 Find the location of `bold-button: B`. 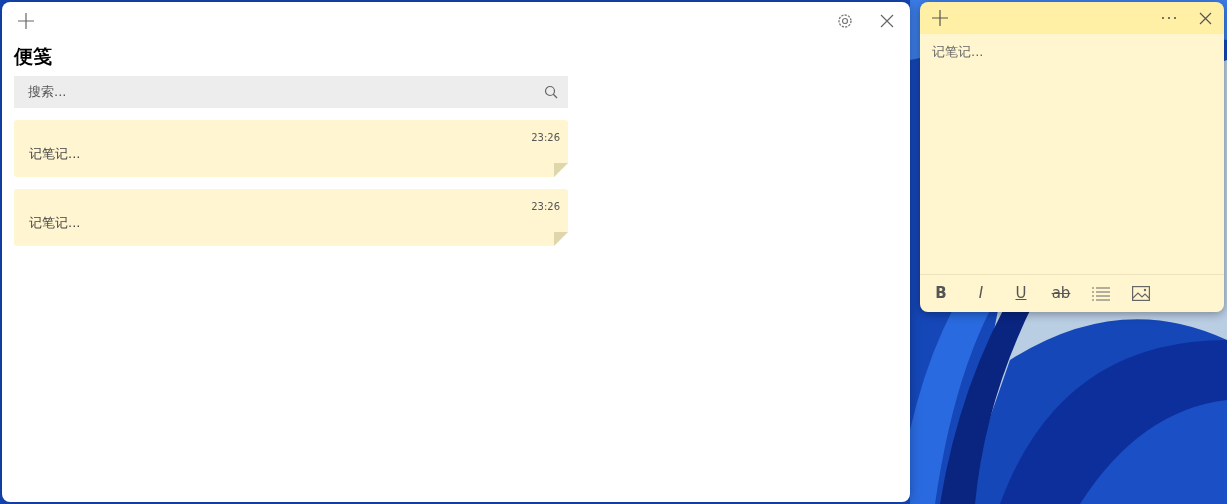

bold-button: B is located at coordinates (941, 293).